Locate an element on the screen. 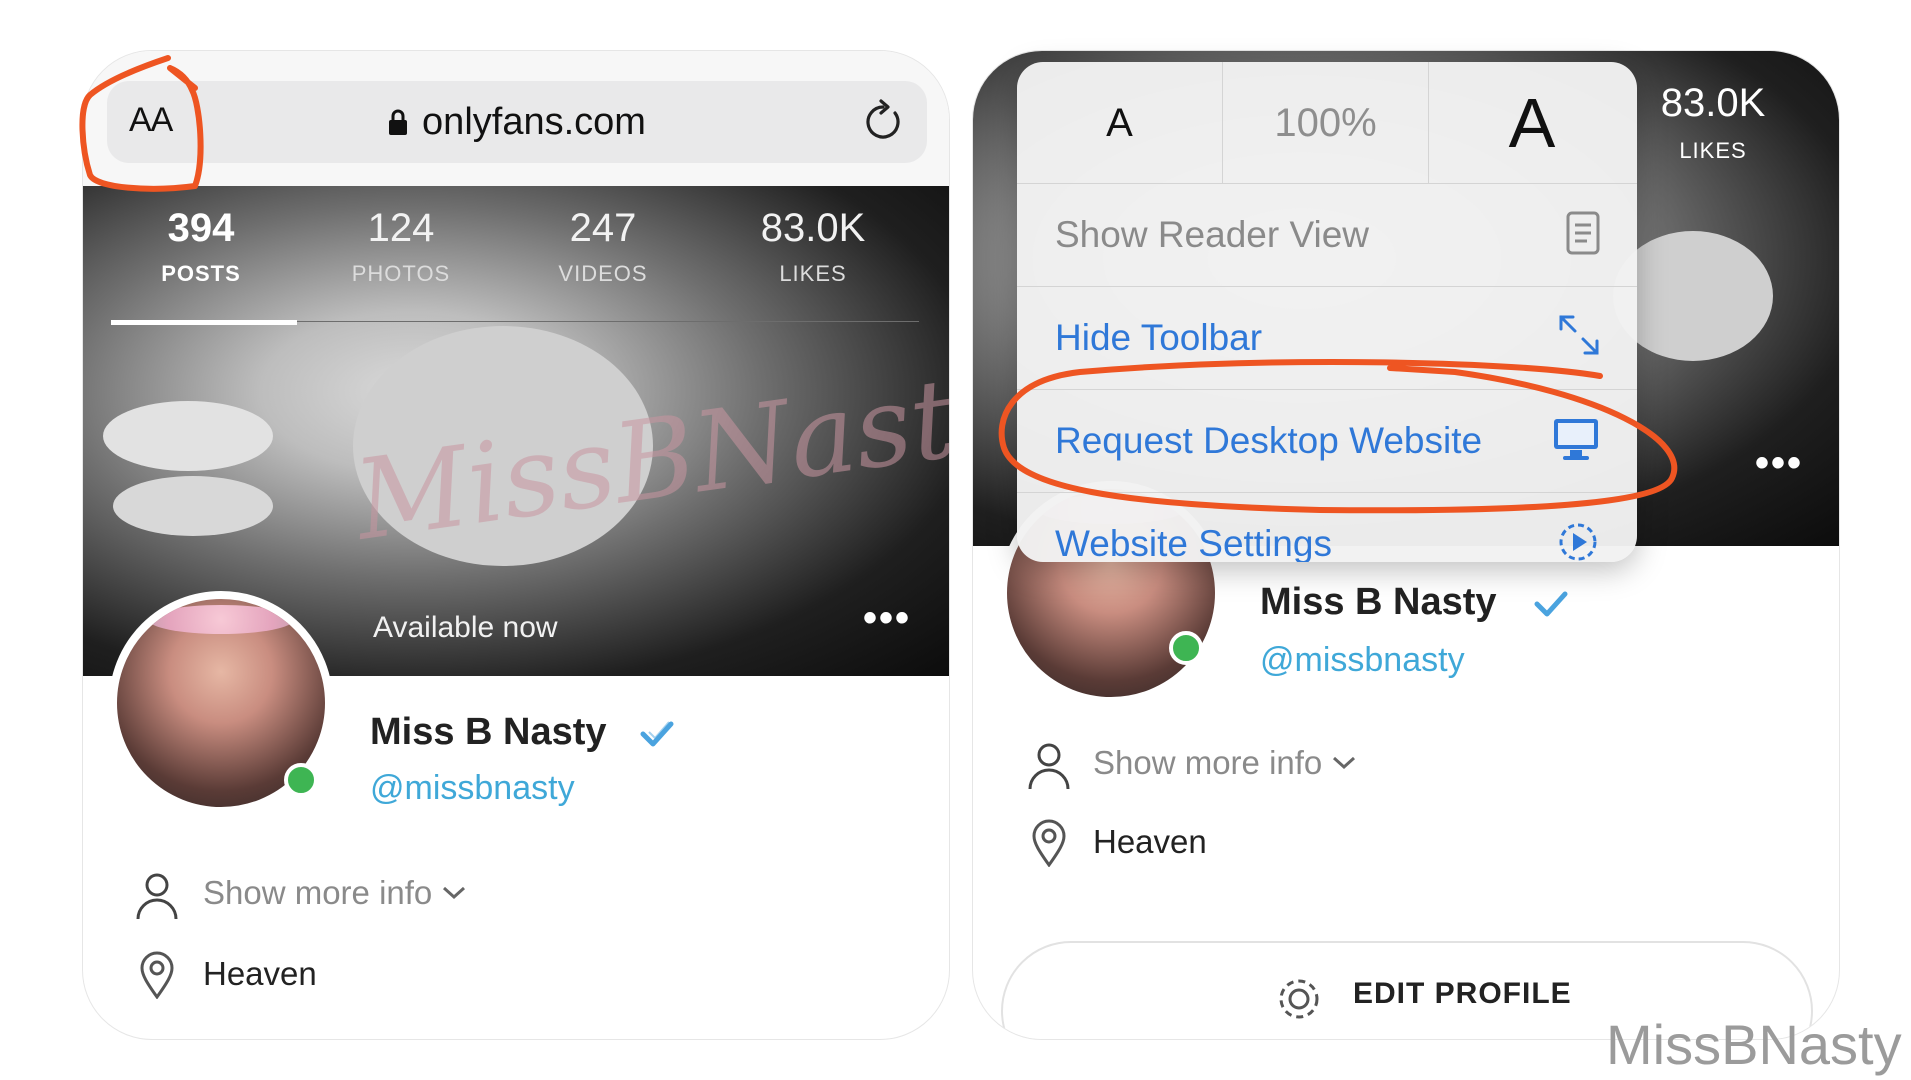 The image size is (1911, 1080). lock-icon is located at coordinates (398, 122).